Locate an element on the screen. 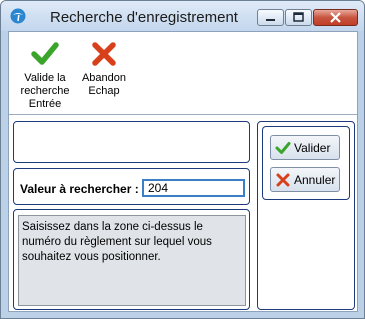 This screenshot has height=319, width=365. maximize-icon is located at coordinates (298, 17).